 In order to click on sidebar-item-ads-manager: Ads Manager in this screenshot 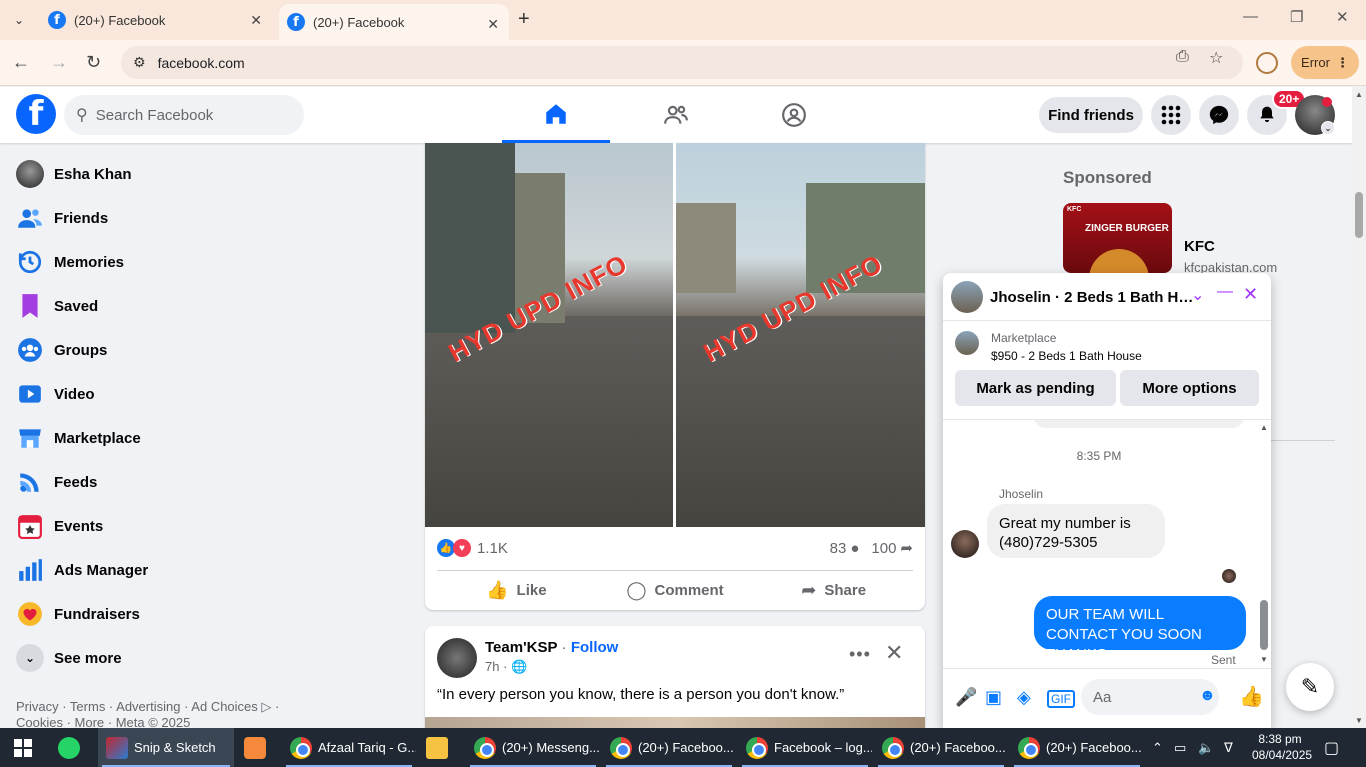, I will do `click(153, 570)`.